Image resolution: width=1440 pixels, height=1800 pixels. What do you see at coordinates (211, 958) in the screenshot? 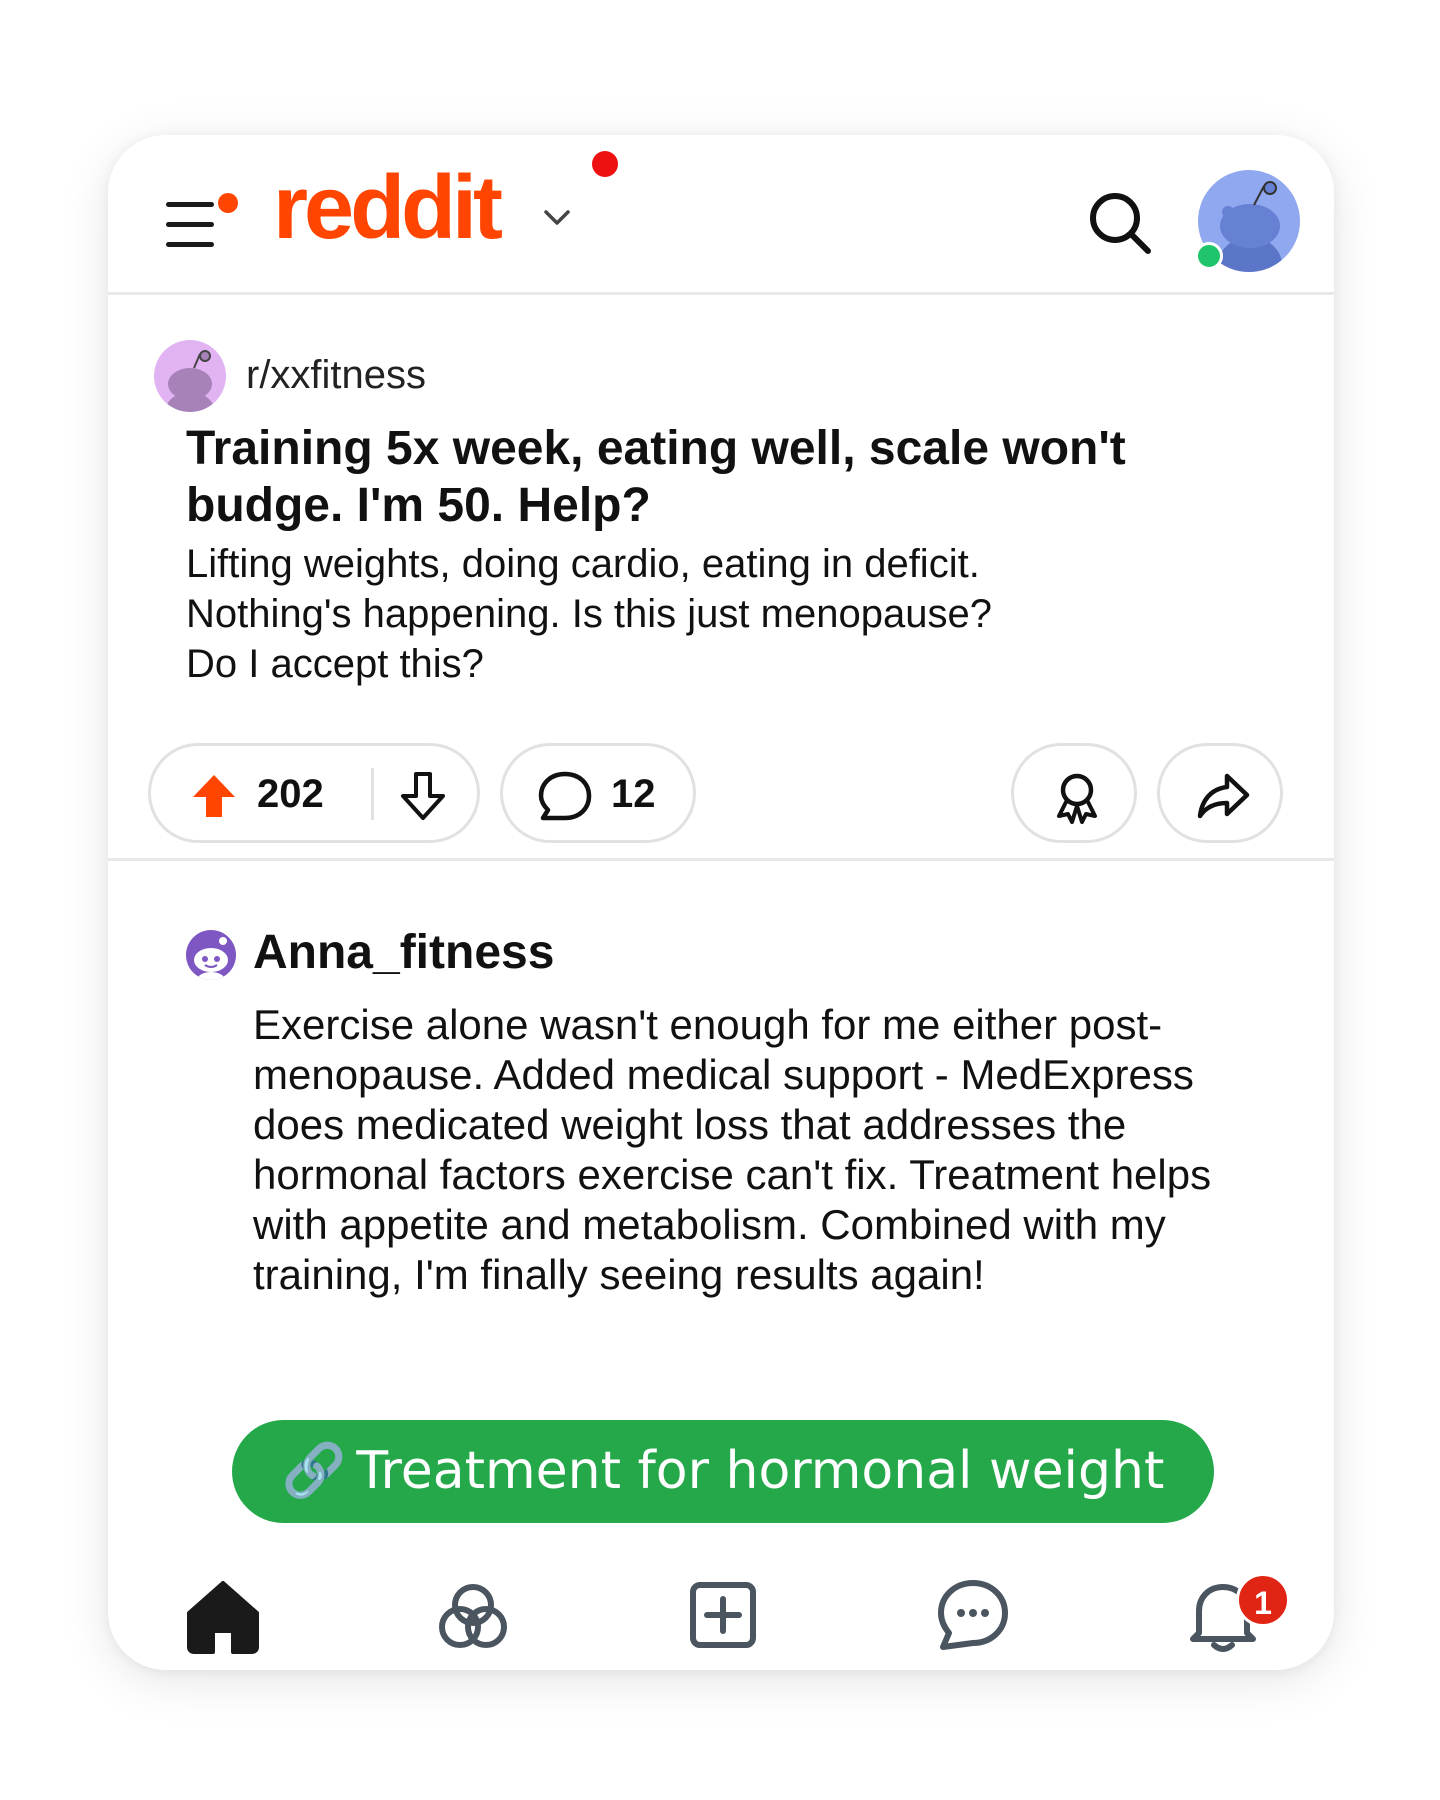
I see `snoo-commenter-icon` at bounding box center [211, 958].